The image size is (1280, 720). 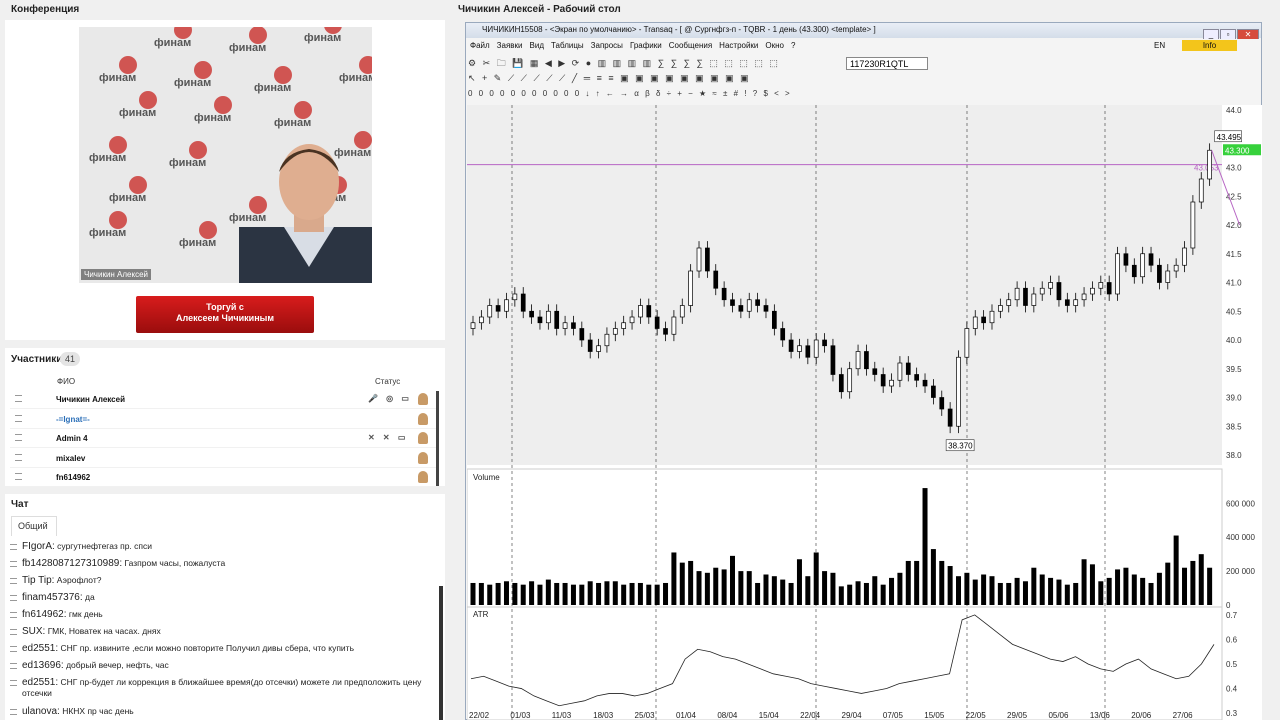 What do you see at coordinates (72, 563) in the screenshot?
I see `chat-user: fb1428087127310989:` at bounding box center [72, 563].